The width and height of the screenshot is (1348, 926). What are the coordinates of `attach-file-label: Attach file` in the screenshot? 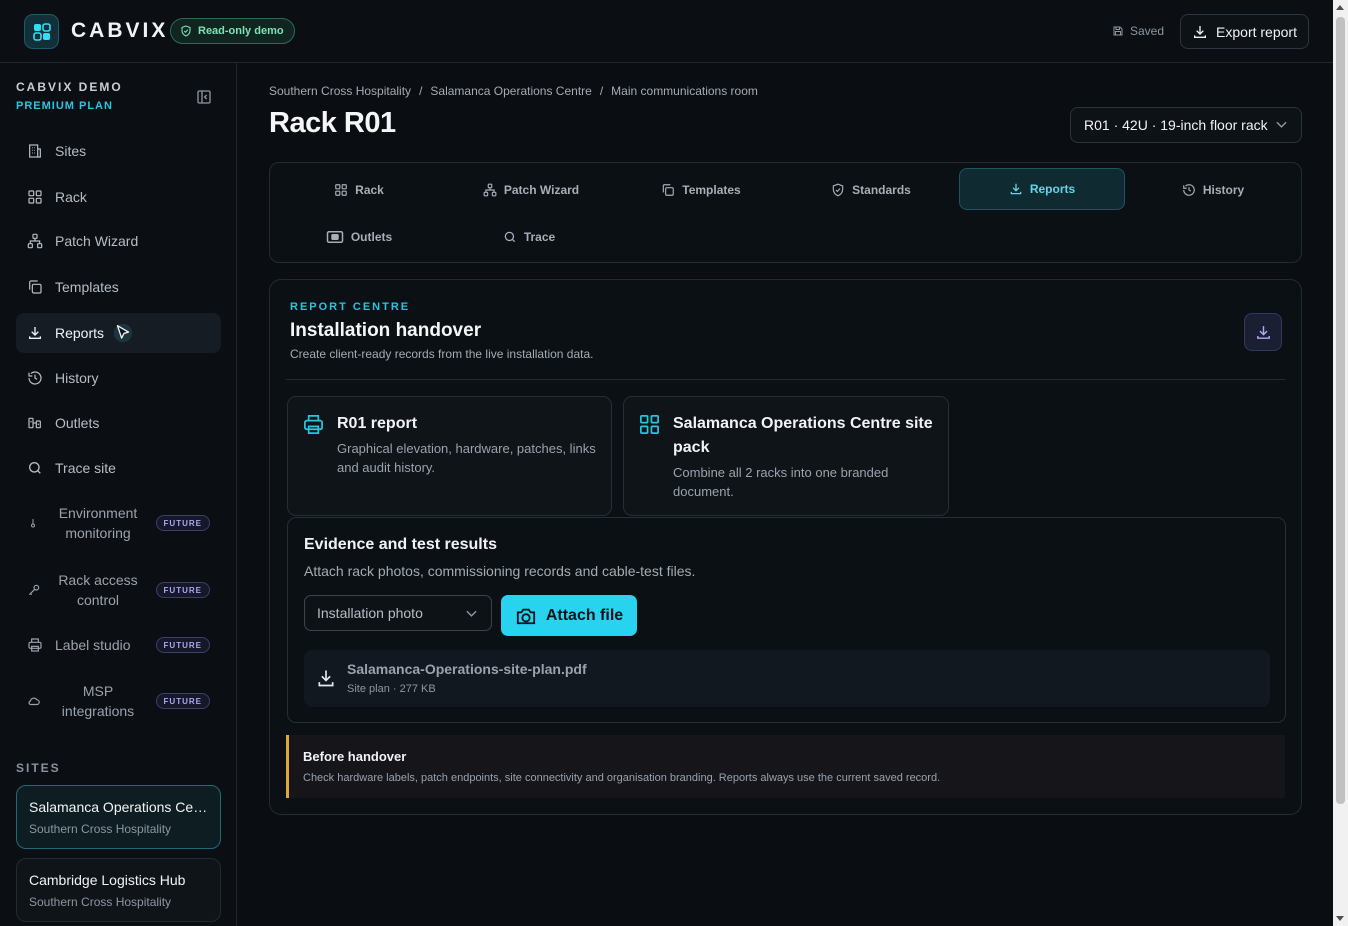 It's located at (584, 615).